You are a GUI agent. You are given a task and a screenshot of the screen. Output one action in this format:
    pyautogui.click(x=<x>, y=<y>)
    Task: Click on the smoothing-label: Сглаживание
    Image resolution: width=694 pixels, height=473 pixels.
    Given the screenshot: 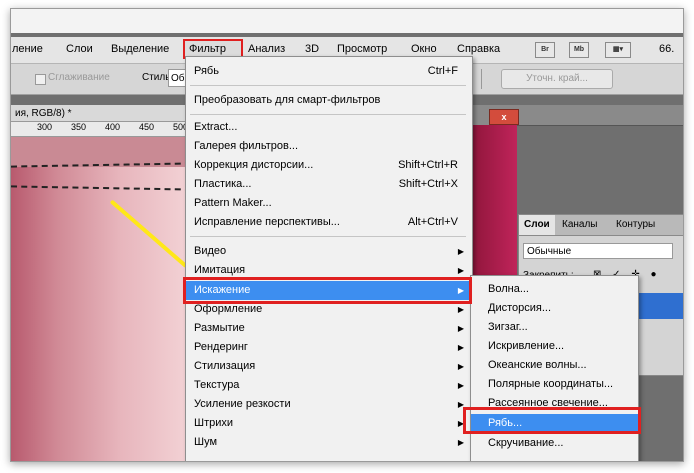 What is the action you would take?
    pyautogui.click(x=79, y=77)
    